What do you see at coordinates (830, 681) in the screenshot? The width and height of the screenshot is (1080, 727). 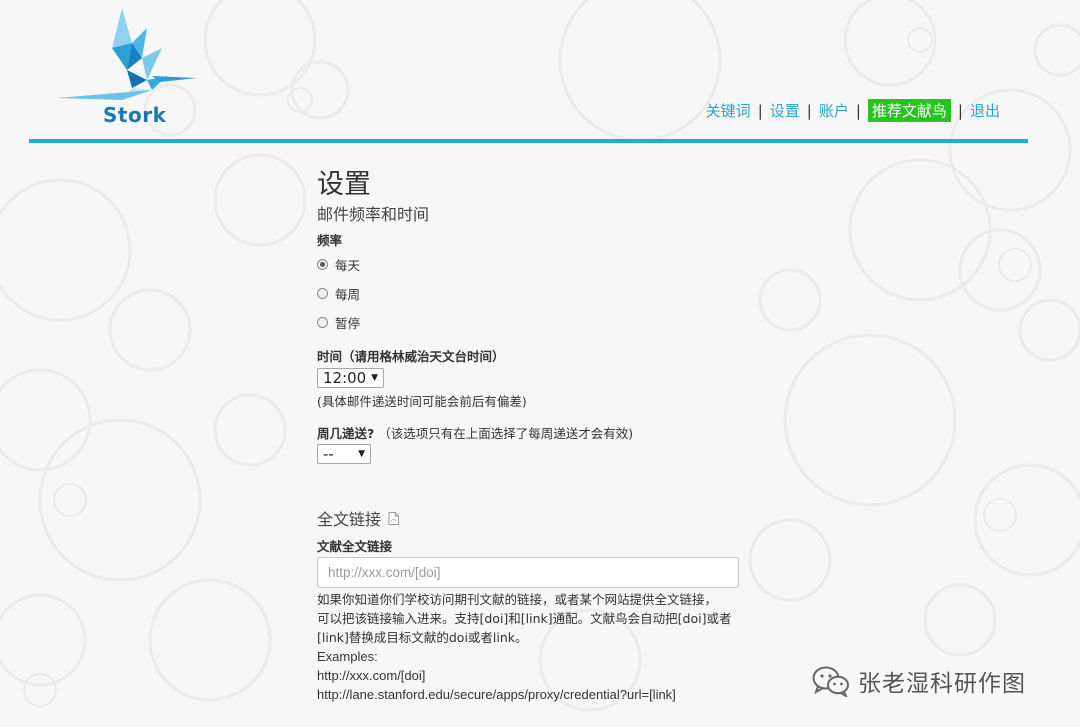 I see `wechat-icon` at bounding box center [830, 681].